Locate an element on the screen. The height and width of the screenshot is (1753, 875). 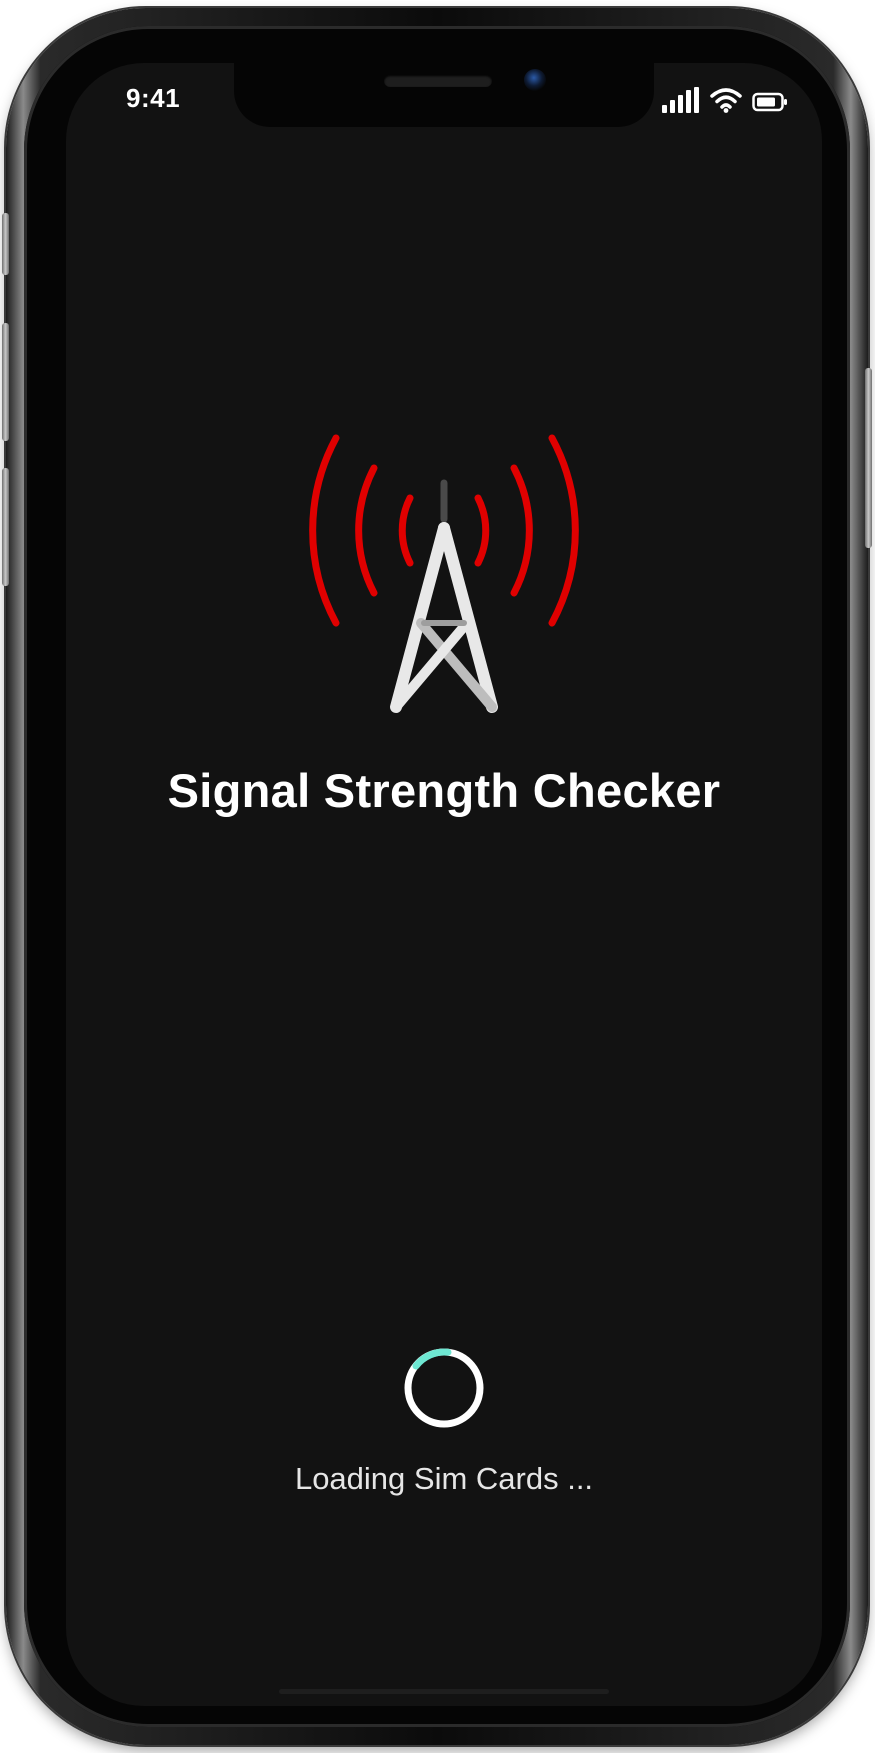
loading-spinner is located at coordinates (444, 1388).